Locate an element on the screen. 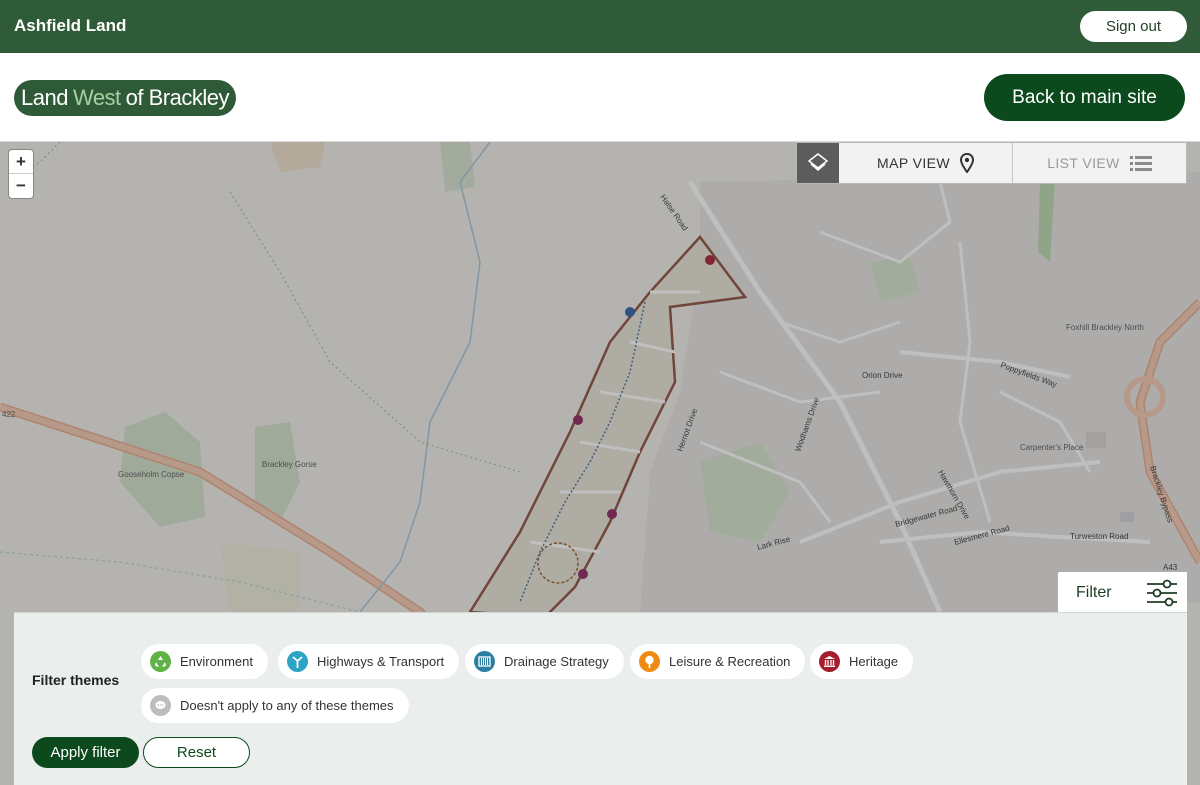  tab-map-view-label: MAP VIEW is located at coordinates (913, 163).